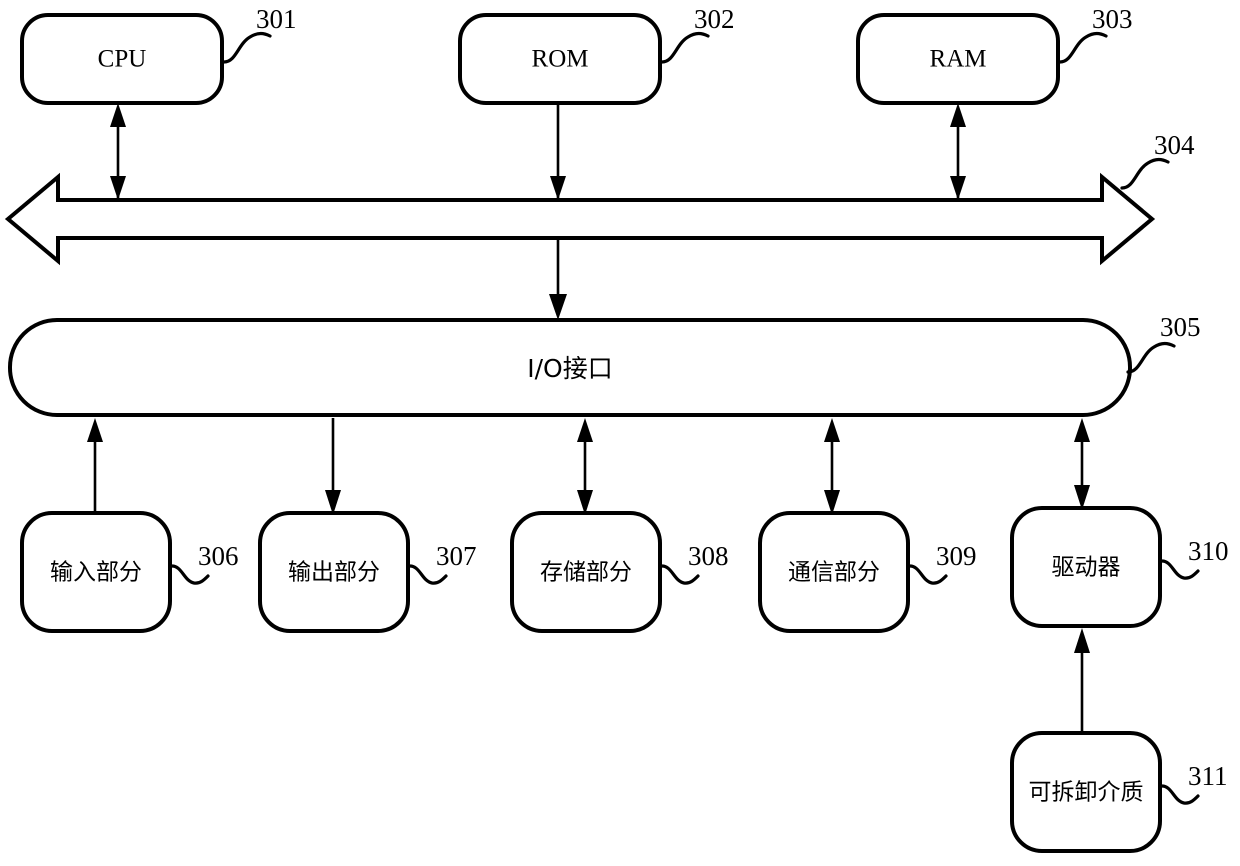  I want to click on ref-number-301: 301, so click(276, 19).